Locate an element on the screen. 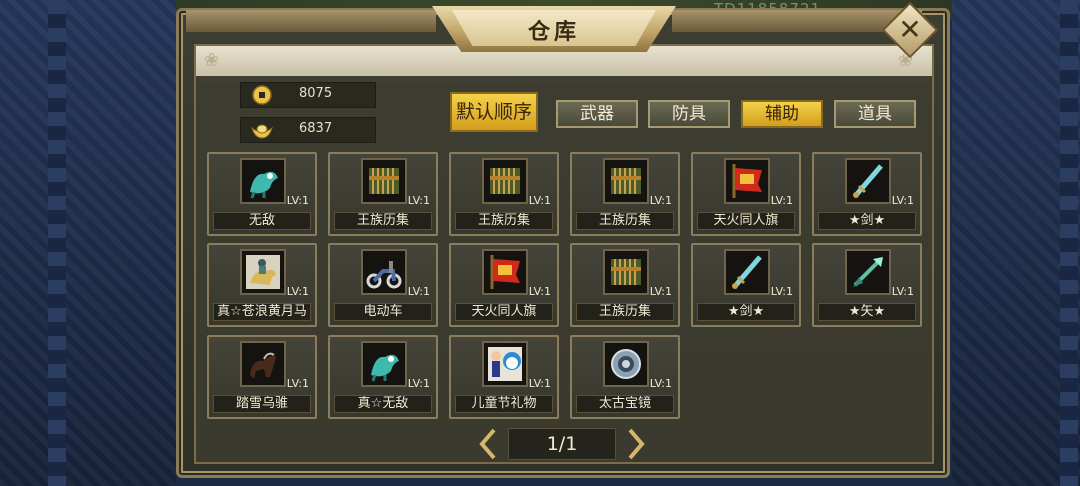  item-slot: LV:1 ★矢★ is located at coordinates (867, 285).